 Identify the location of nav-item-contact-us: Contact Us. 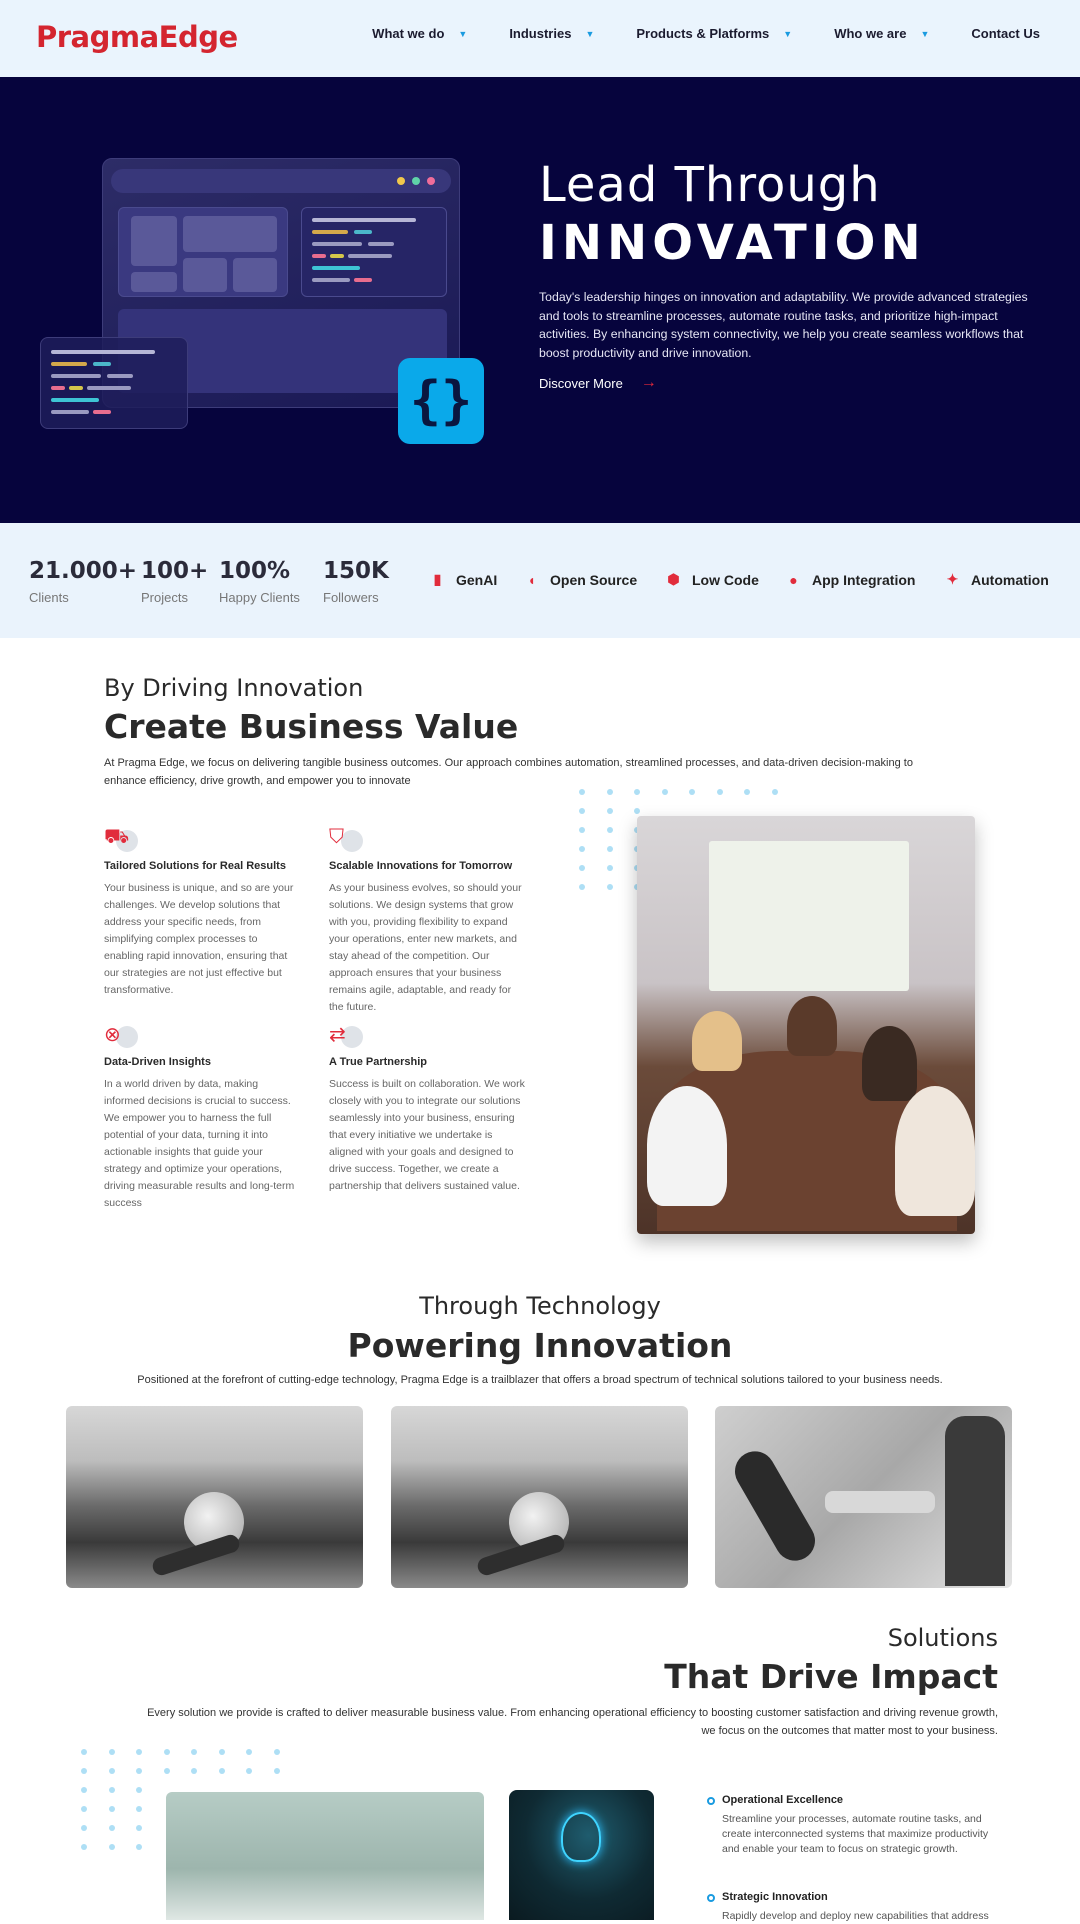
(1005, 33).